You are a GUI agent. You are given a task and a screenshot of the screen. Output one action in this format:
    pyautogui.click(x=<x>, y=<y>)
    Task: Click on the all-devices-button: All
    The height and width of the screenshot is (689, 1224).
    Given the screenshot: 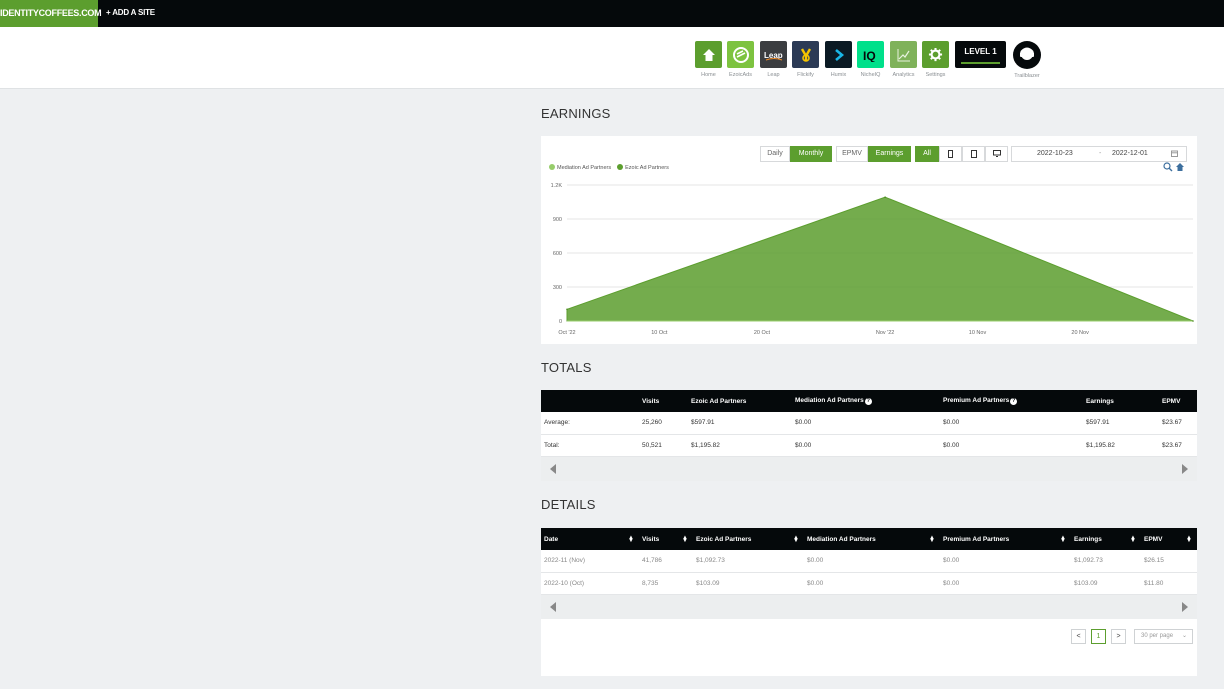 What is the action you would take?
    pyautogui.click(x=927, y=154)
    